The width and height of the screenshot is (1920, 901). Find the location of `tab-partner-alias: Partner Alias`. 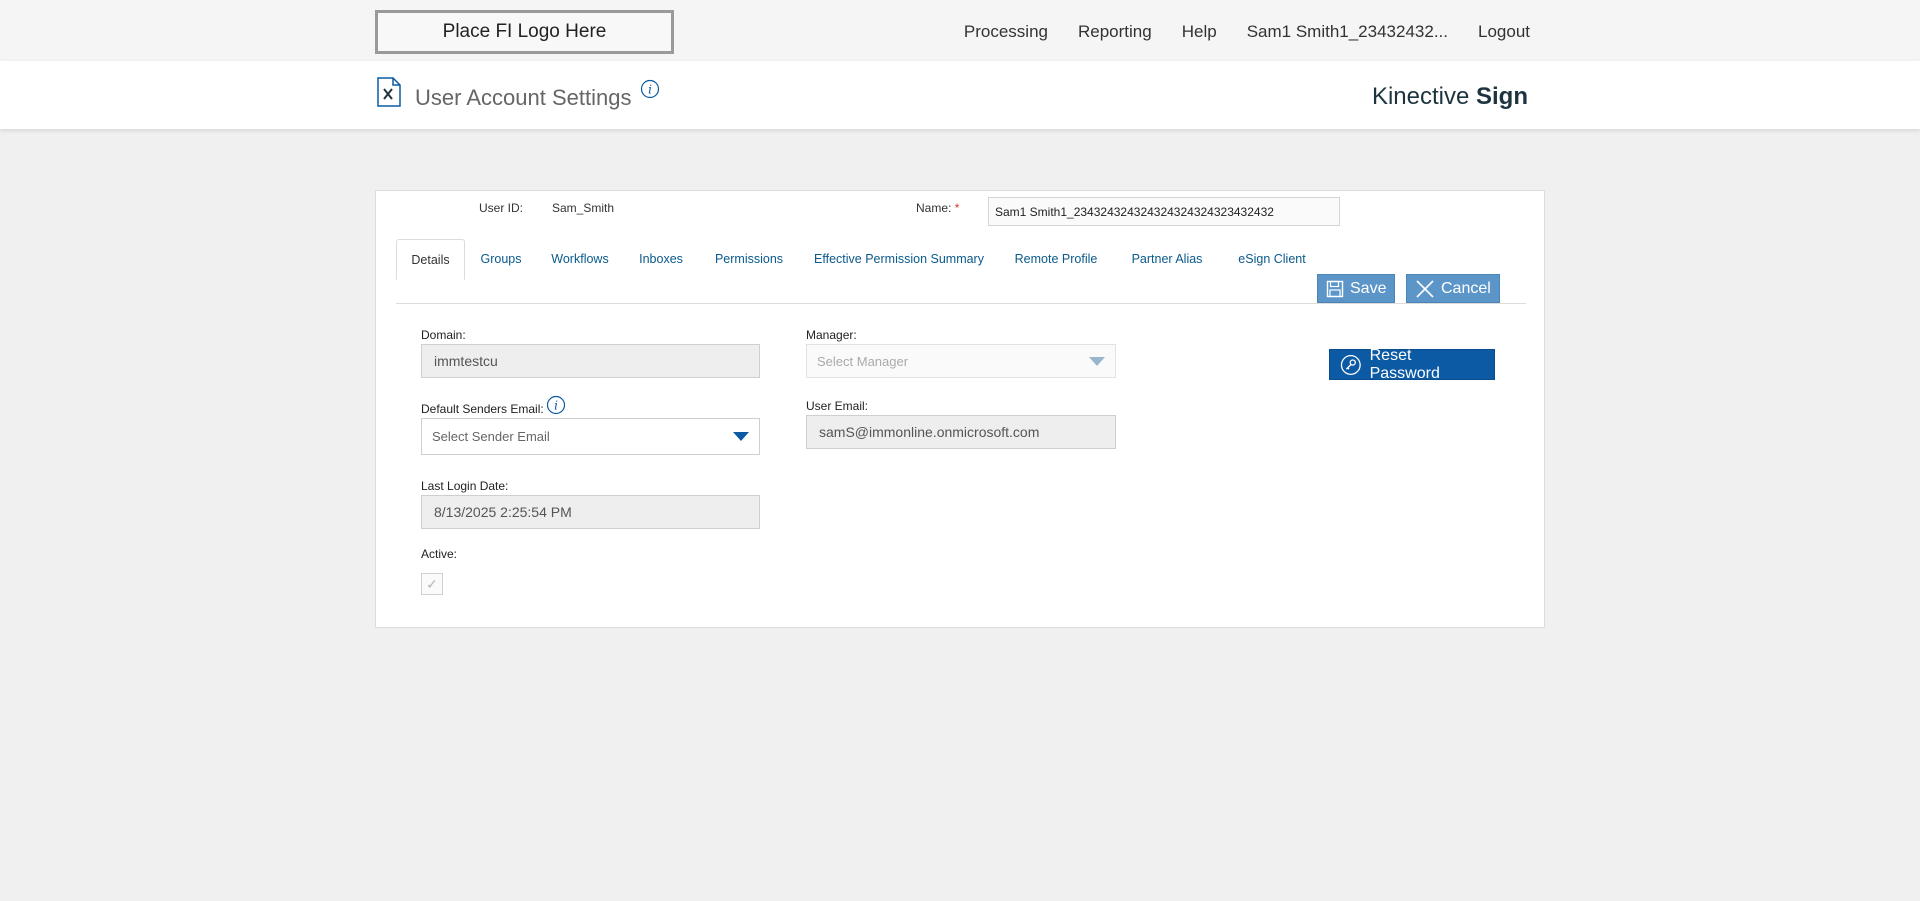

tab-partner-alias: Partner Alias is located at coordinates (1167, 259).